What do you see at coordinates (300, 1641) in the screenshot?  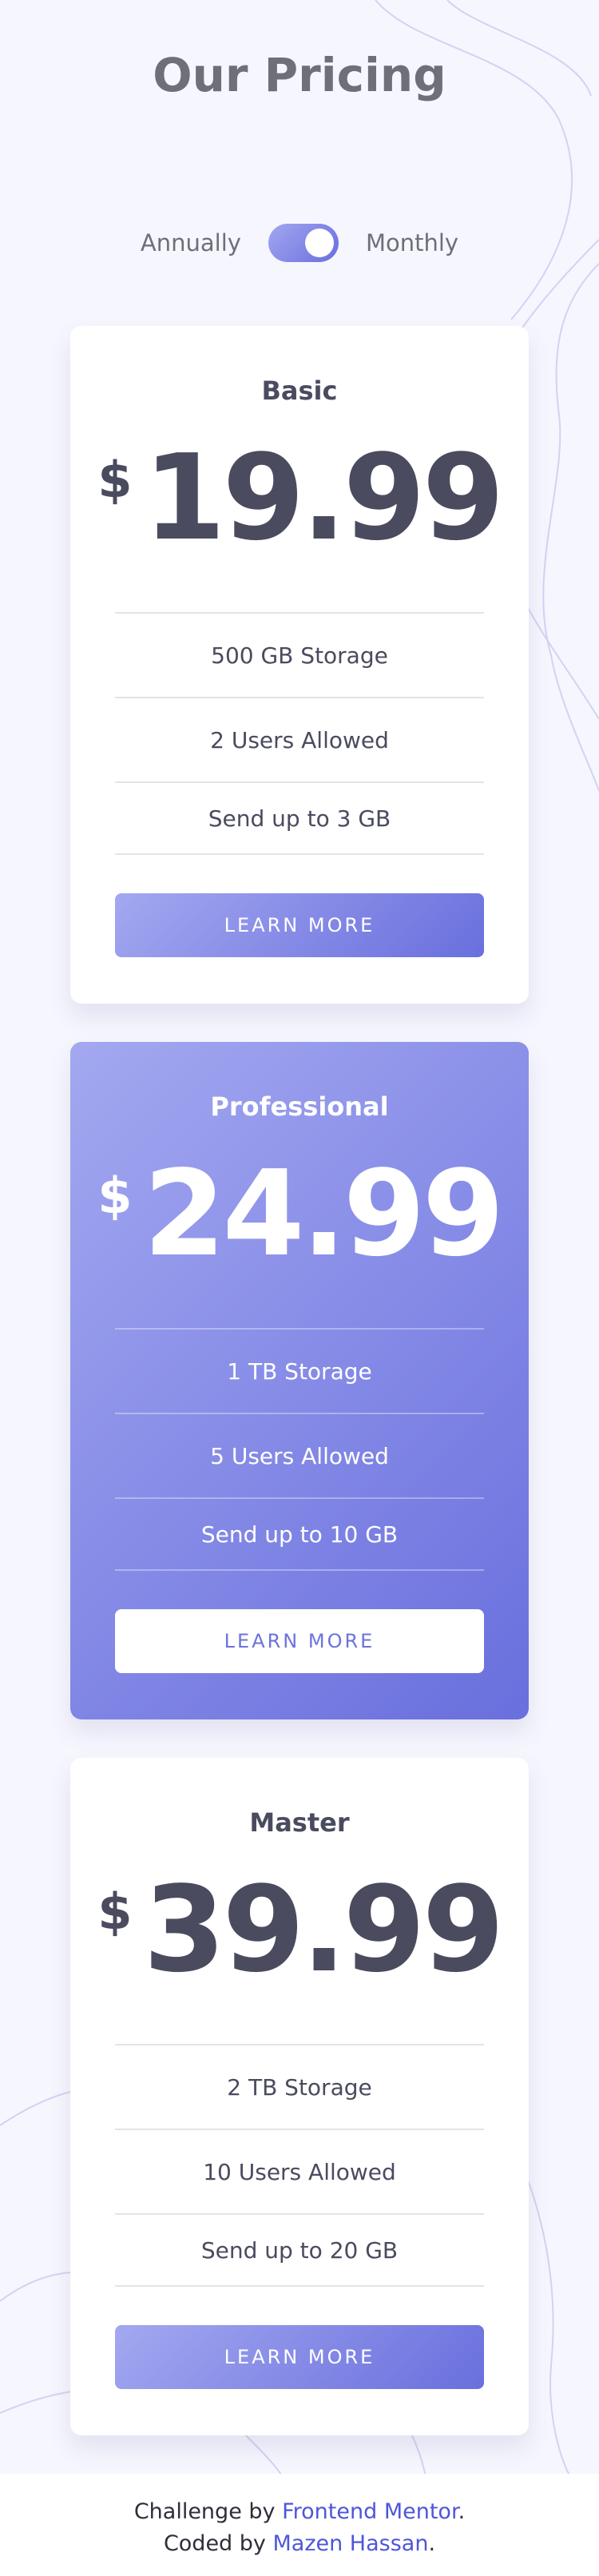 I see `learn-more-button-professional: LEARN MORE` at bounding box center [300, 1641].